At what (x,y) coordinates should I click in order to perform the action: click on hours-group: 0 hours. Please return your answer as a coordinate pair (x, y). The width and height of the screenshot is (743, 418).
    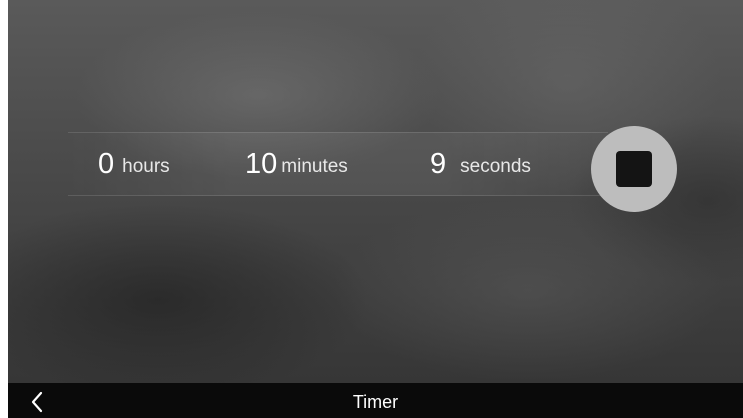
    Looking at the image, I should click on (134, 164).